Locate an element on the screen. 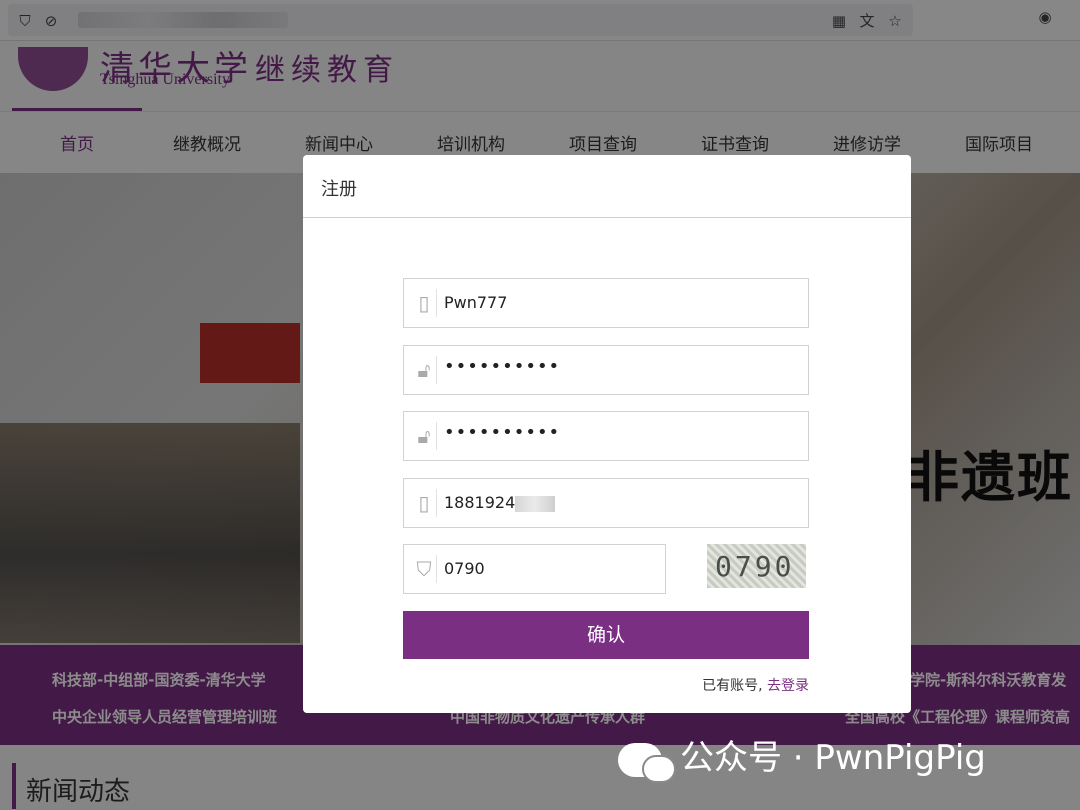 This screenshot has width=1080, height=810. username-value: Pwn777 is located at coordinates (476, 302).